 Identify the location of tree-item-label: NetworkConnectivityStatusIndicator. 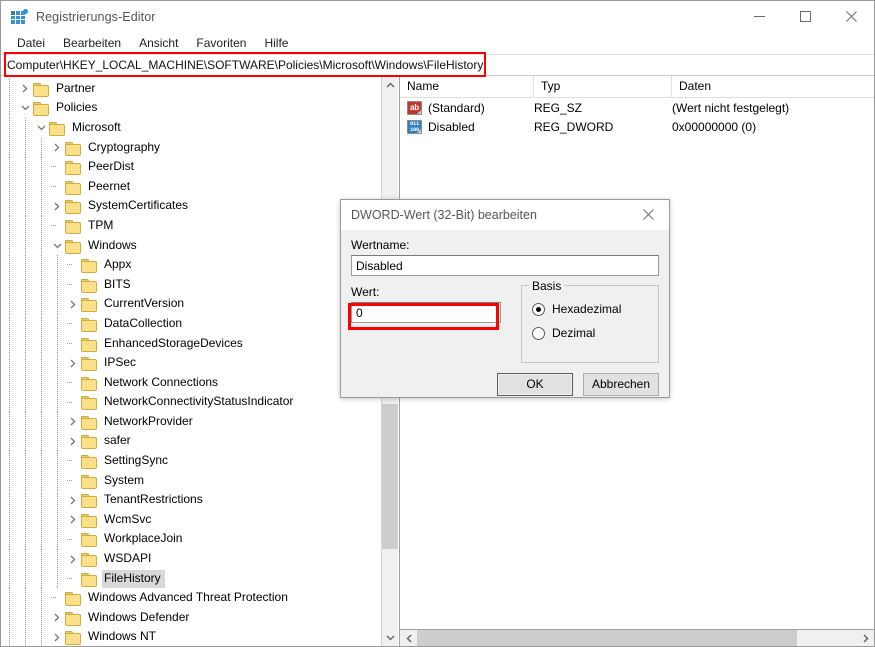
(199, 401).